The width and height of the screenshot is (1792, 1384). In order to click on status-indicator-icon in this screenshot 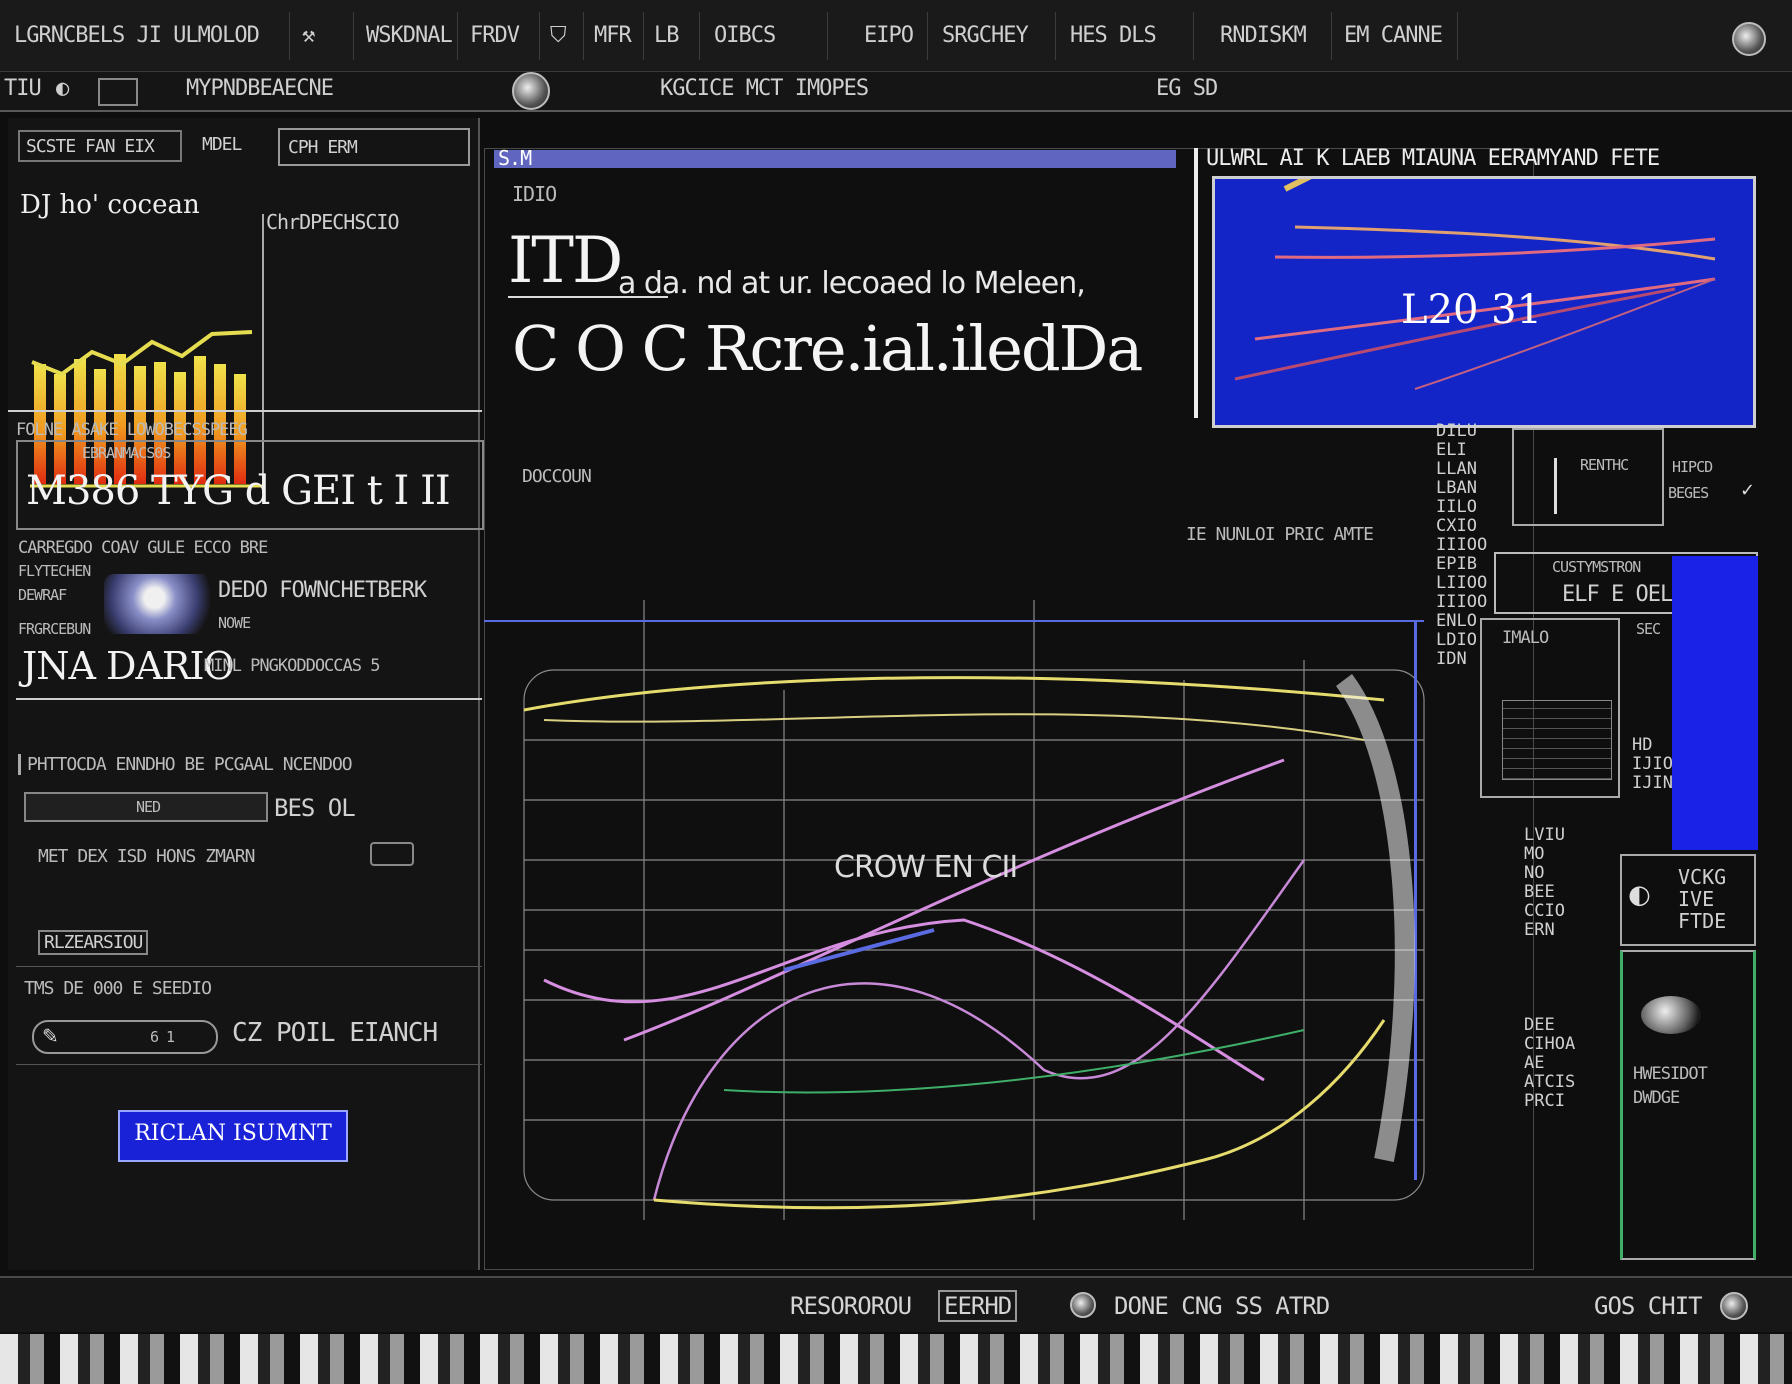, I will do `click(1083, 1305)`.